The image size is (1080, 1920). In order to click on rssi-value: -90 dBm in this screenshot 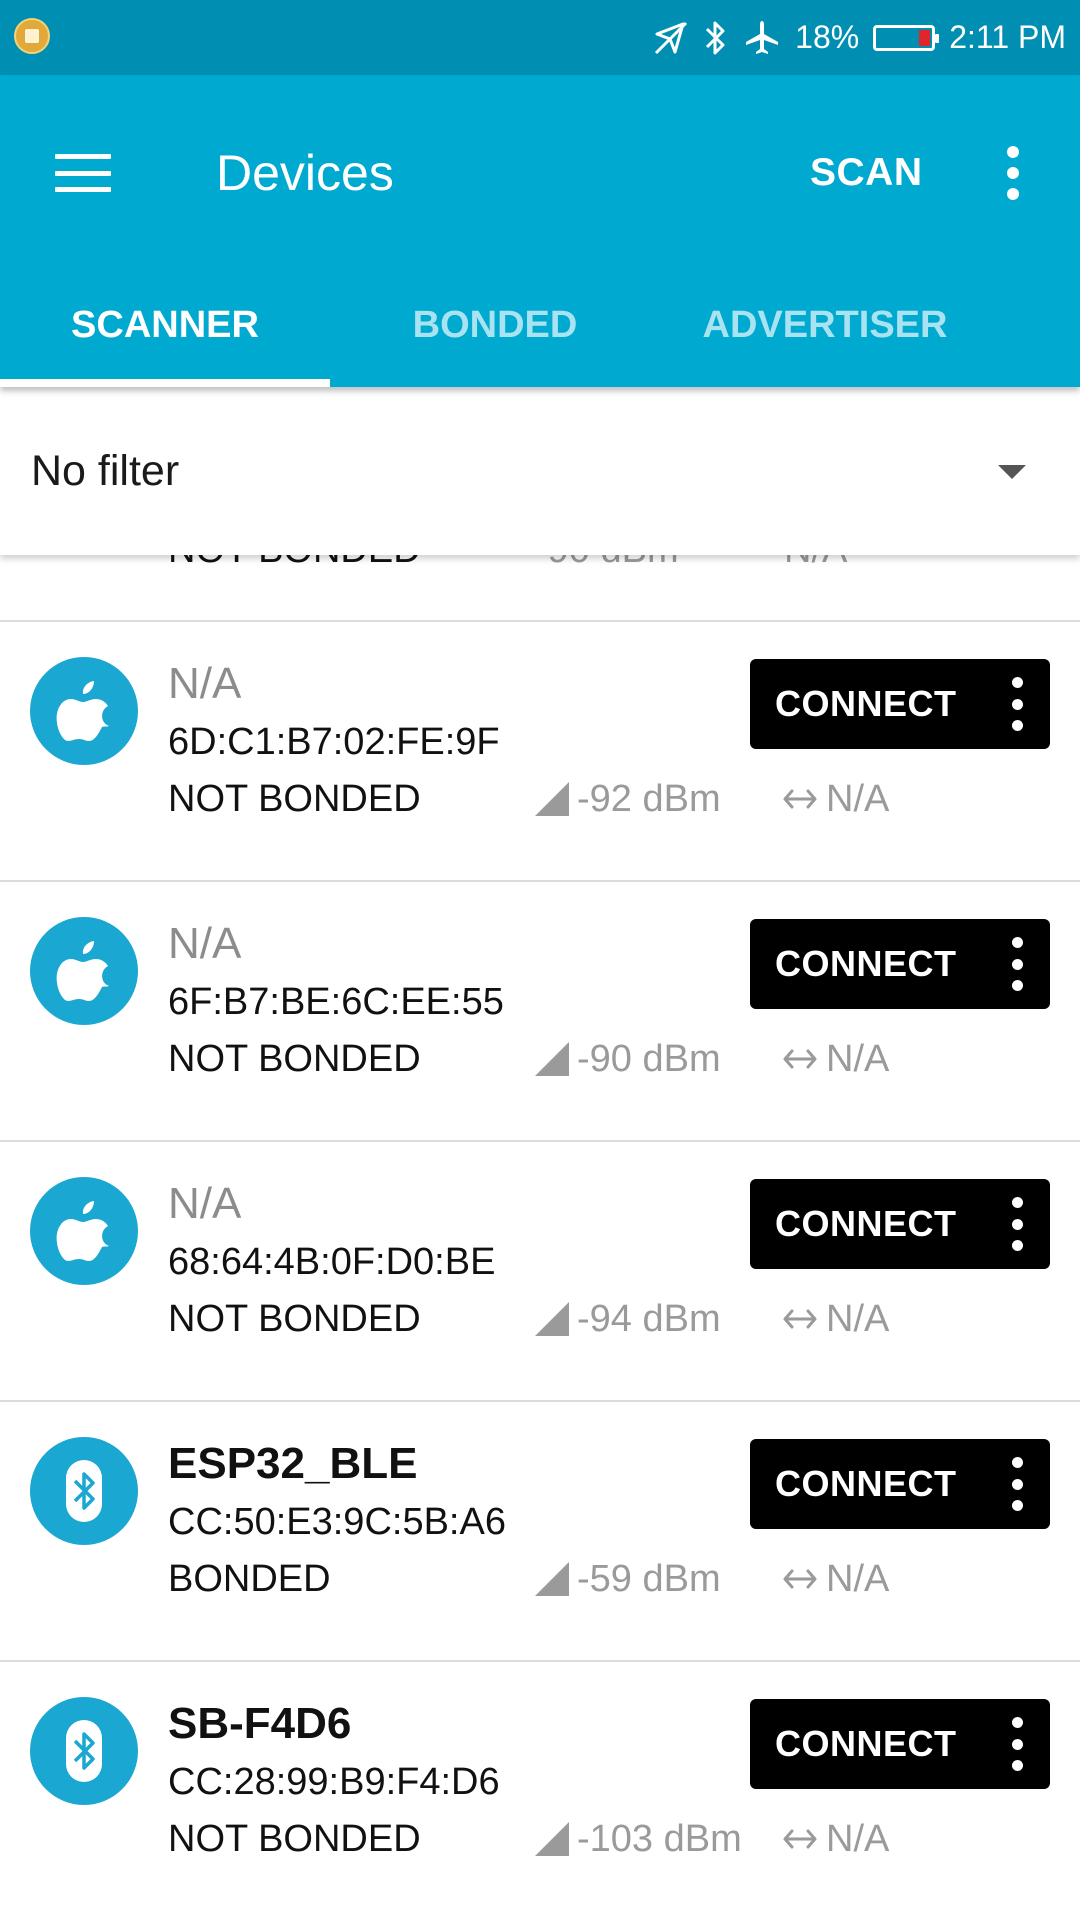, I will do `click(649, 1058)`.